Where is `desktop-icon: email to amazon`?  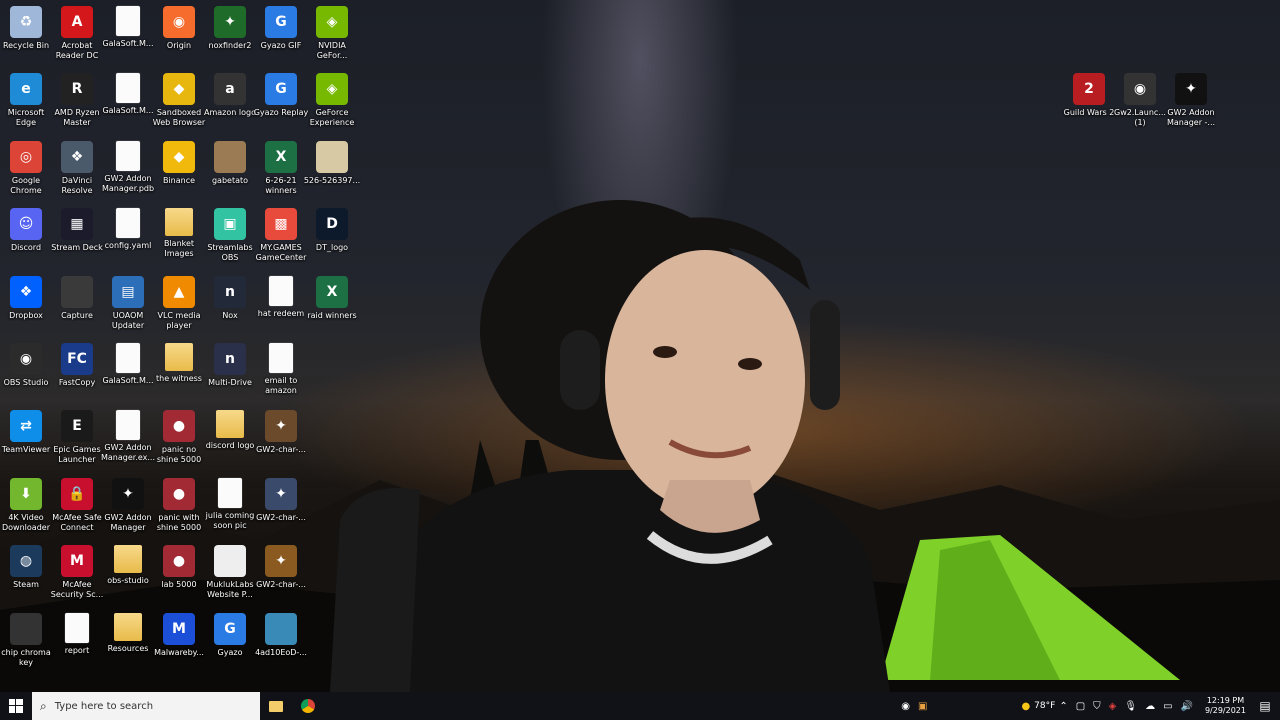 desktop-icon: email to amazon is located at coordinates (281, 369).